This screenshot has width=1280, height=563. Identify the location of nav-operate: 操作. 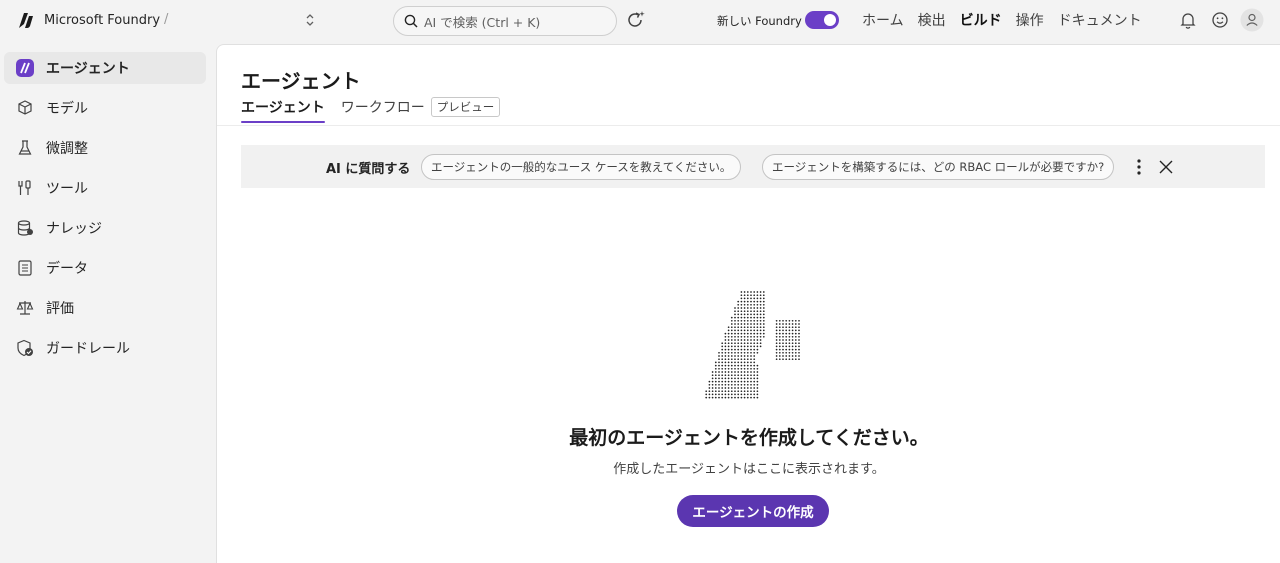
(1030, 20).